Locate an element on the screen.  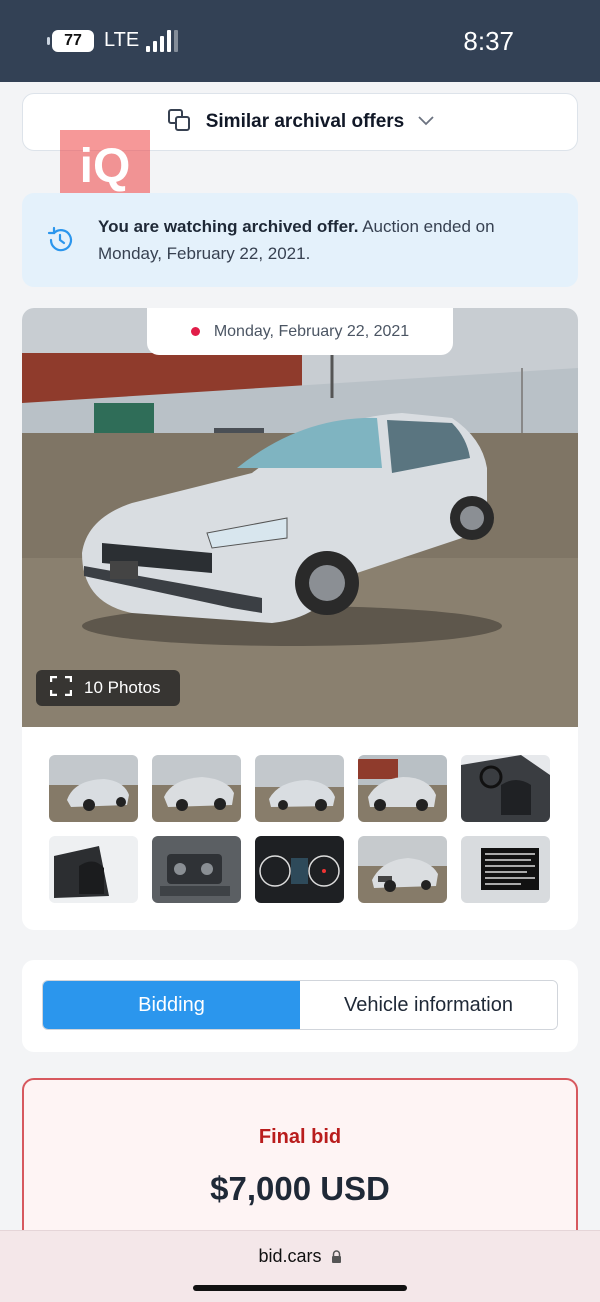
thumbnail-side is located at coordinates (402, 869).